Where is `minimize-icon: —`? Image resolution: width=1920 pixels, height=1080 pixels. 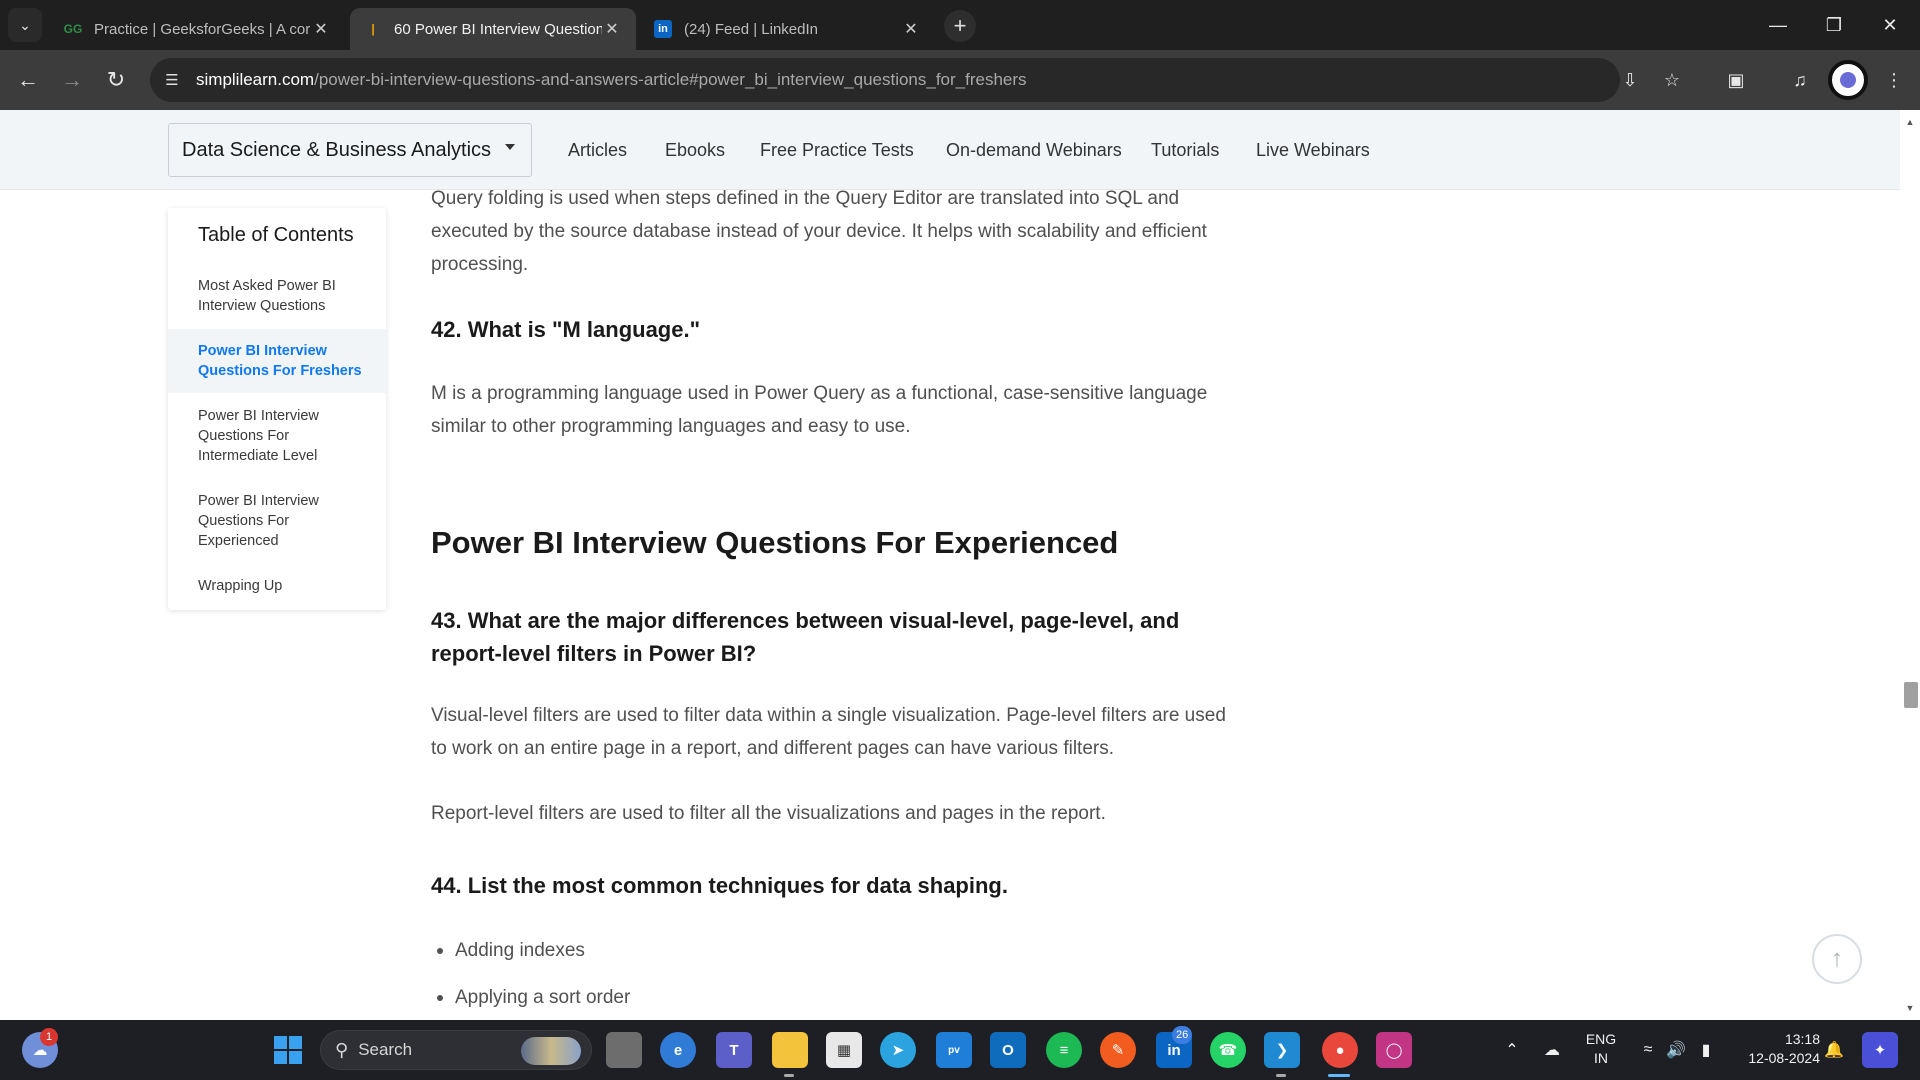
minimize-icon: — is located at coordinates (1778, 24).